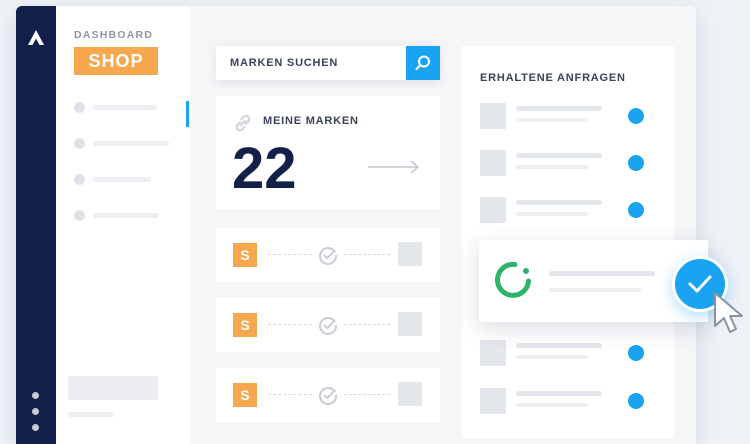 Image resolution: width=750 pixels, height=444 pixels. What do you see at coordinates (36, 38) in the screenshot?
I see `app-logo-icon` at bounding box center [36, 38].